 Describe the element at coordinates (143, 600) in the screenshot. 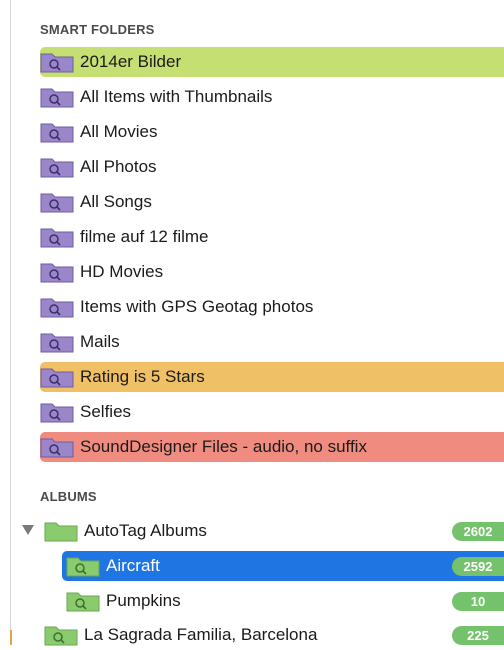

I see `album-label: Pumpkins` at that location.